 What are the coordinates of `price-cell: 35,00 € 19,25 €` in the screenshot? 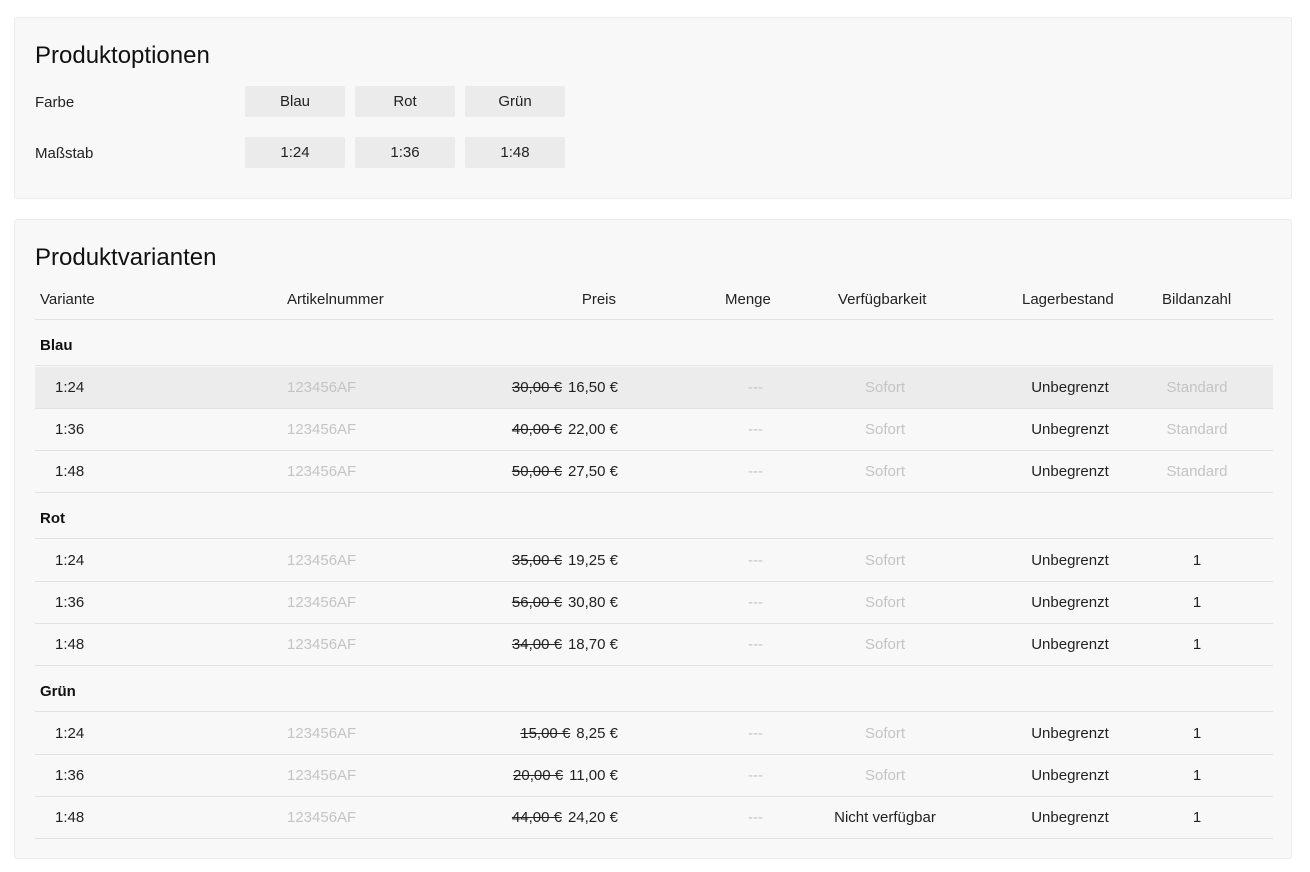 It's located at (565, 560).